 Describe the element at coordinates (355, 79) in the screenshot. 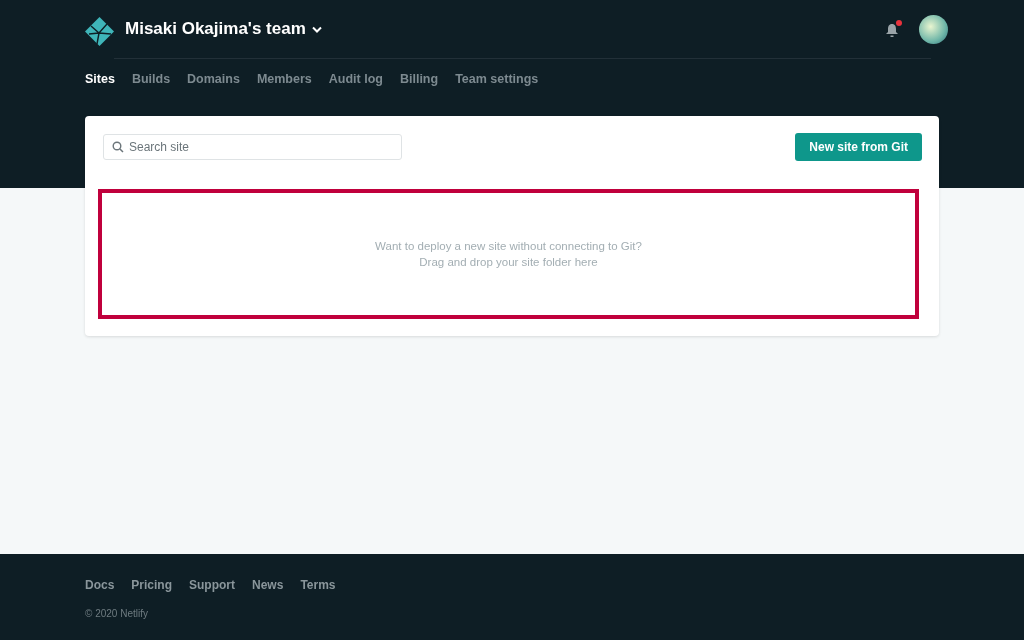

I see `nav-tab: Audit log` at that location.